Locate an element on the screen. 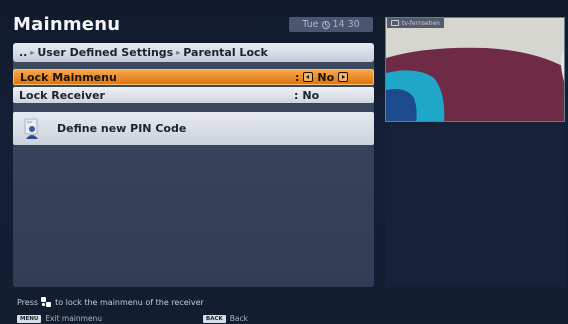  tv-preview-image is located at coordinates (475, 69).